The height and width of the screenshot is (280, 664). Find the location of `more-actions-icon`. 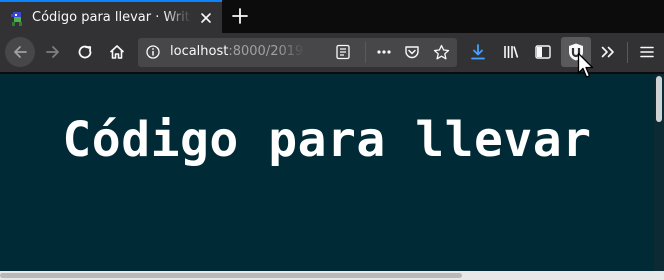

more-actions-icon is located at coordinates (384, 52).